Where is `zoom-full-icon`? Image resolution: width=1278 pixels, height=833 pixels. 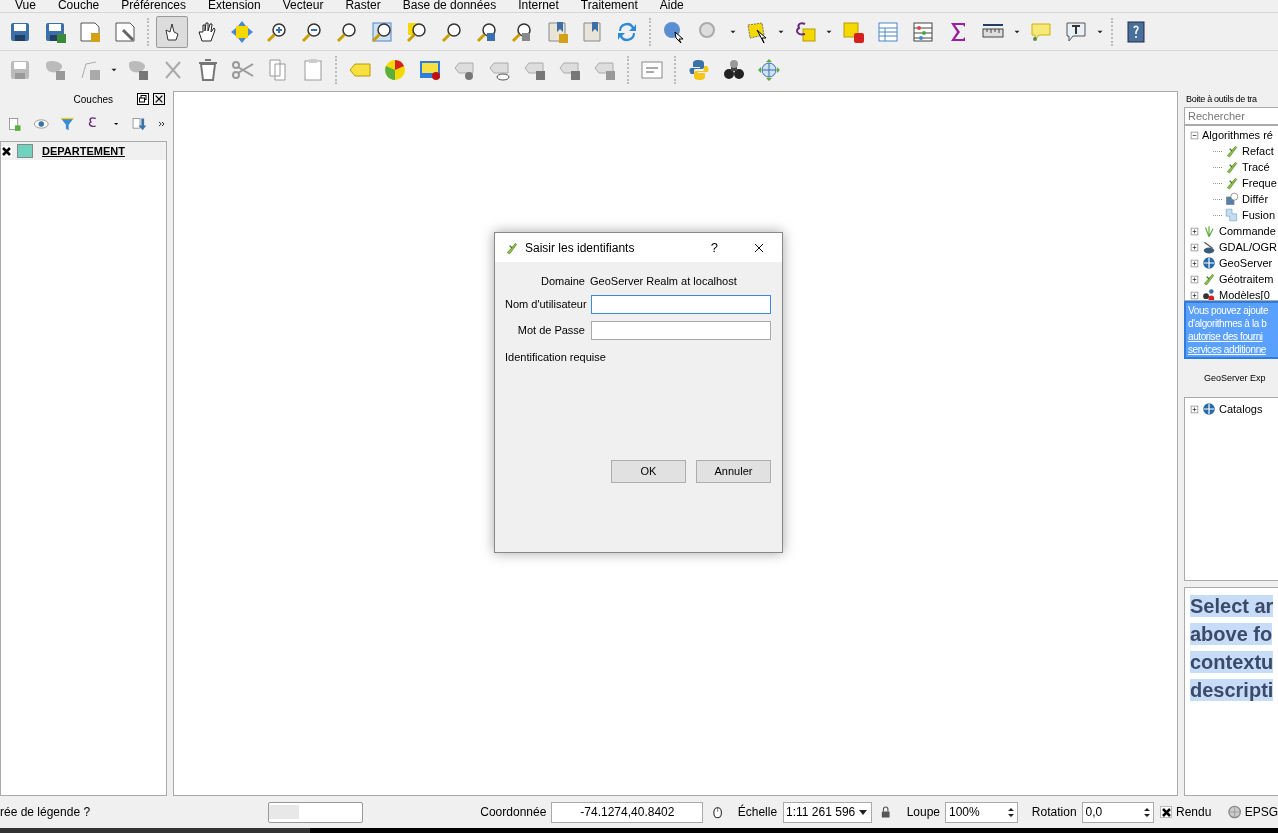 zoom-full-icon is located at coordinates (382, 31).